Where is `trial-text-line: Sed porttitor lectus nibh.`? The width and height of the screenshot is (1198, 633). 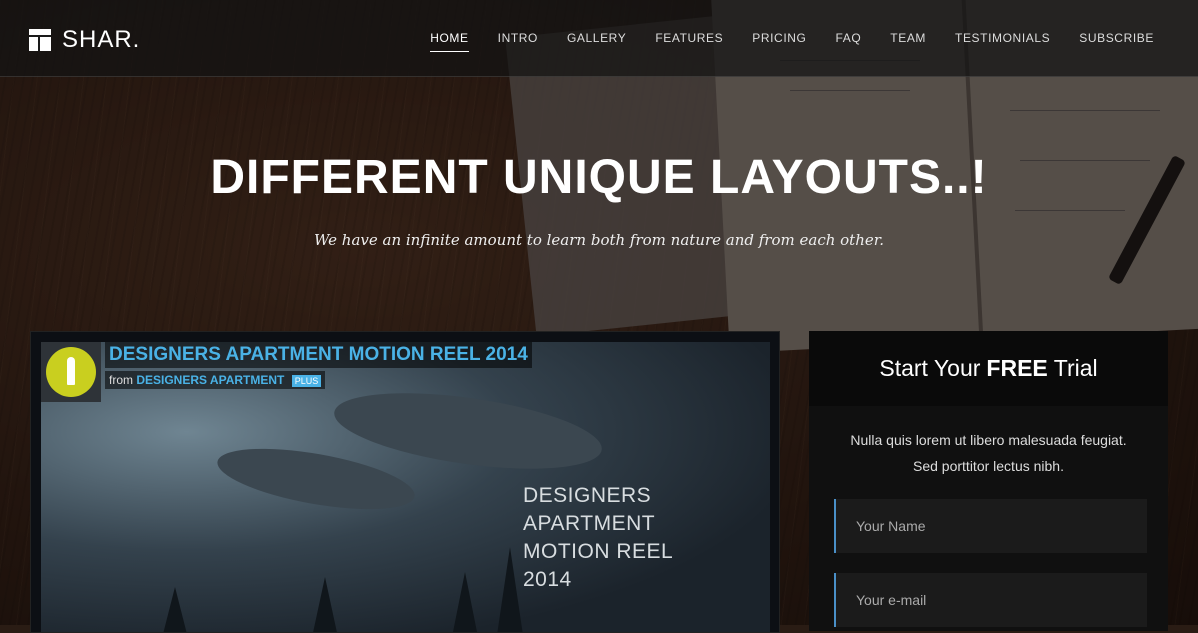 trial-text-line: Sed porttitor lectus nibh. is located at coordinates (988, 466).